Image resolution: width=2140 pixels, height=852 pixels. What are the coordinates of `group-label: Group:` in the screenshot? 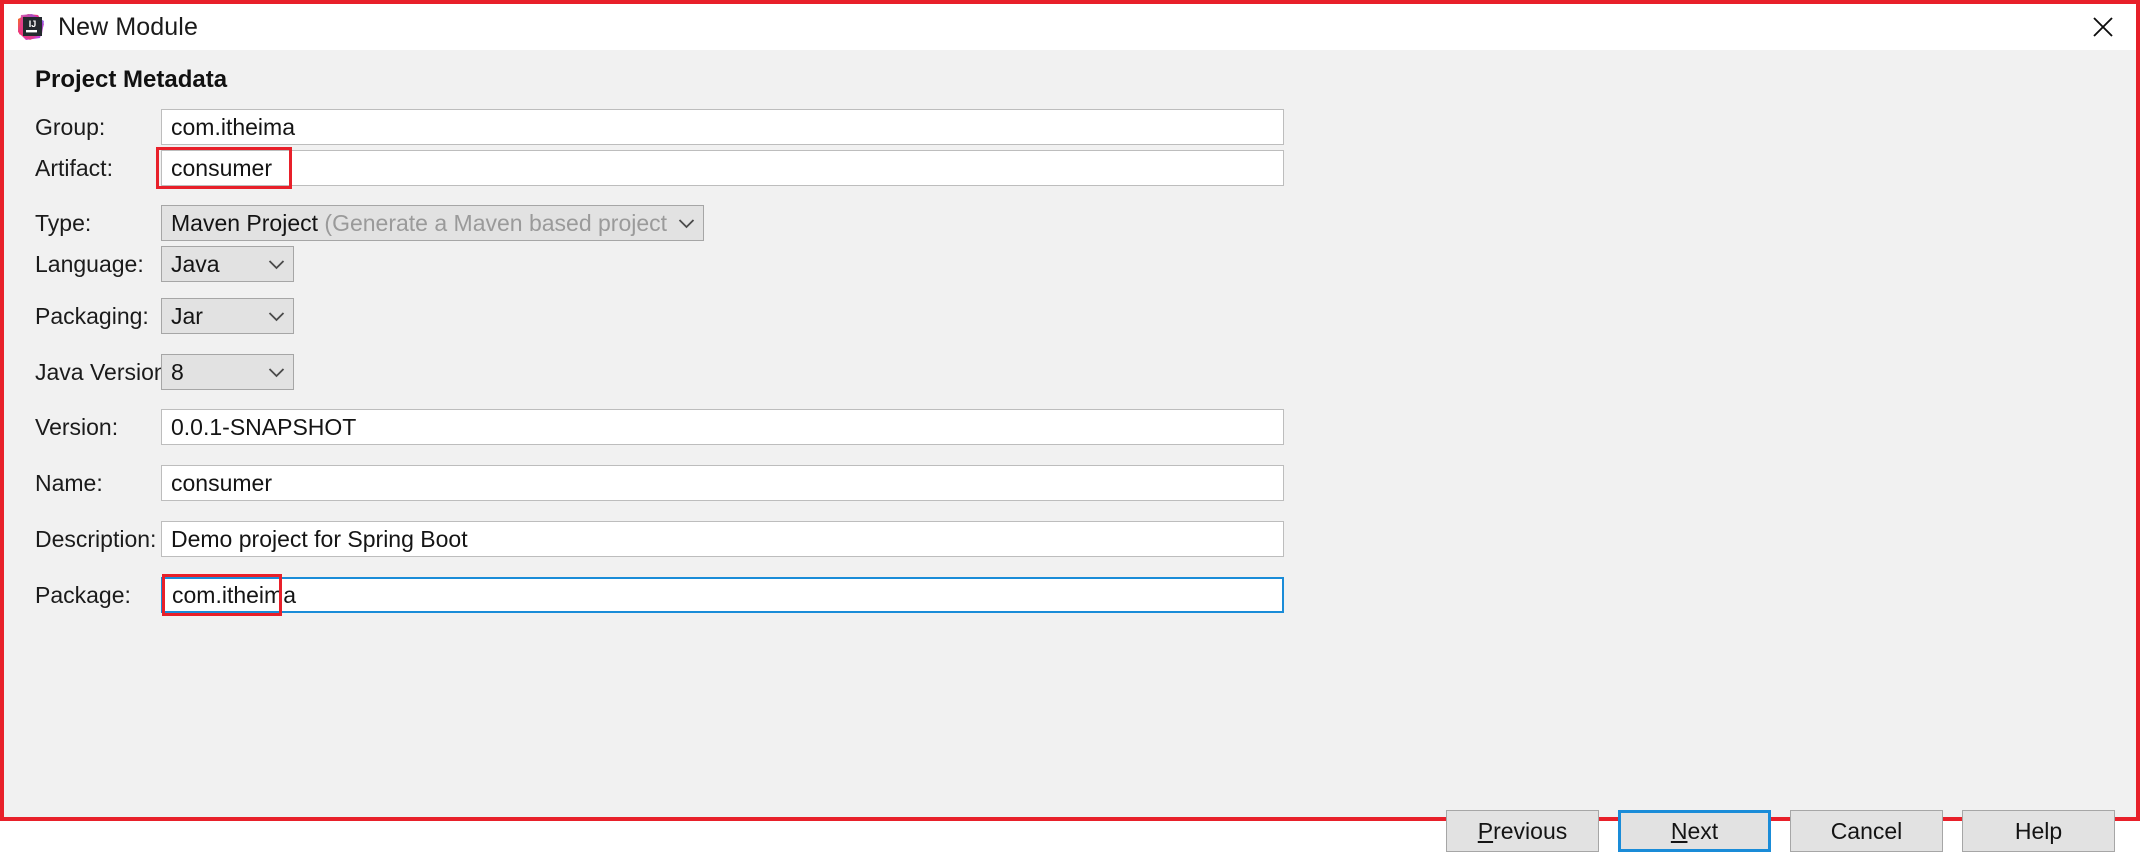 It's located at (70, 126).